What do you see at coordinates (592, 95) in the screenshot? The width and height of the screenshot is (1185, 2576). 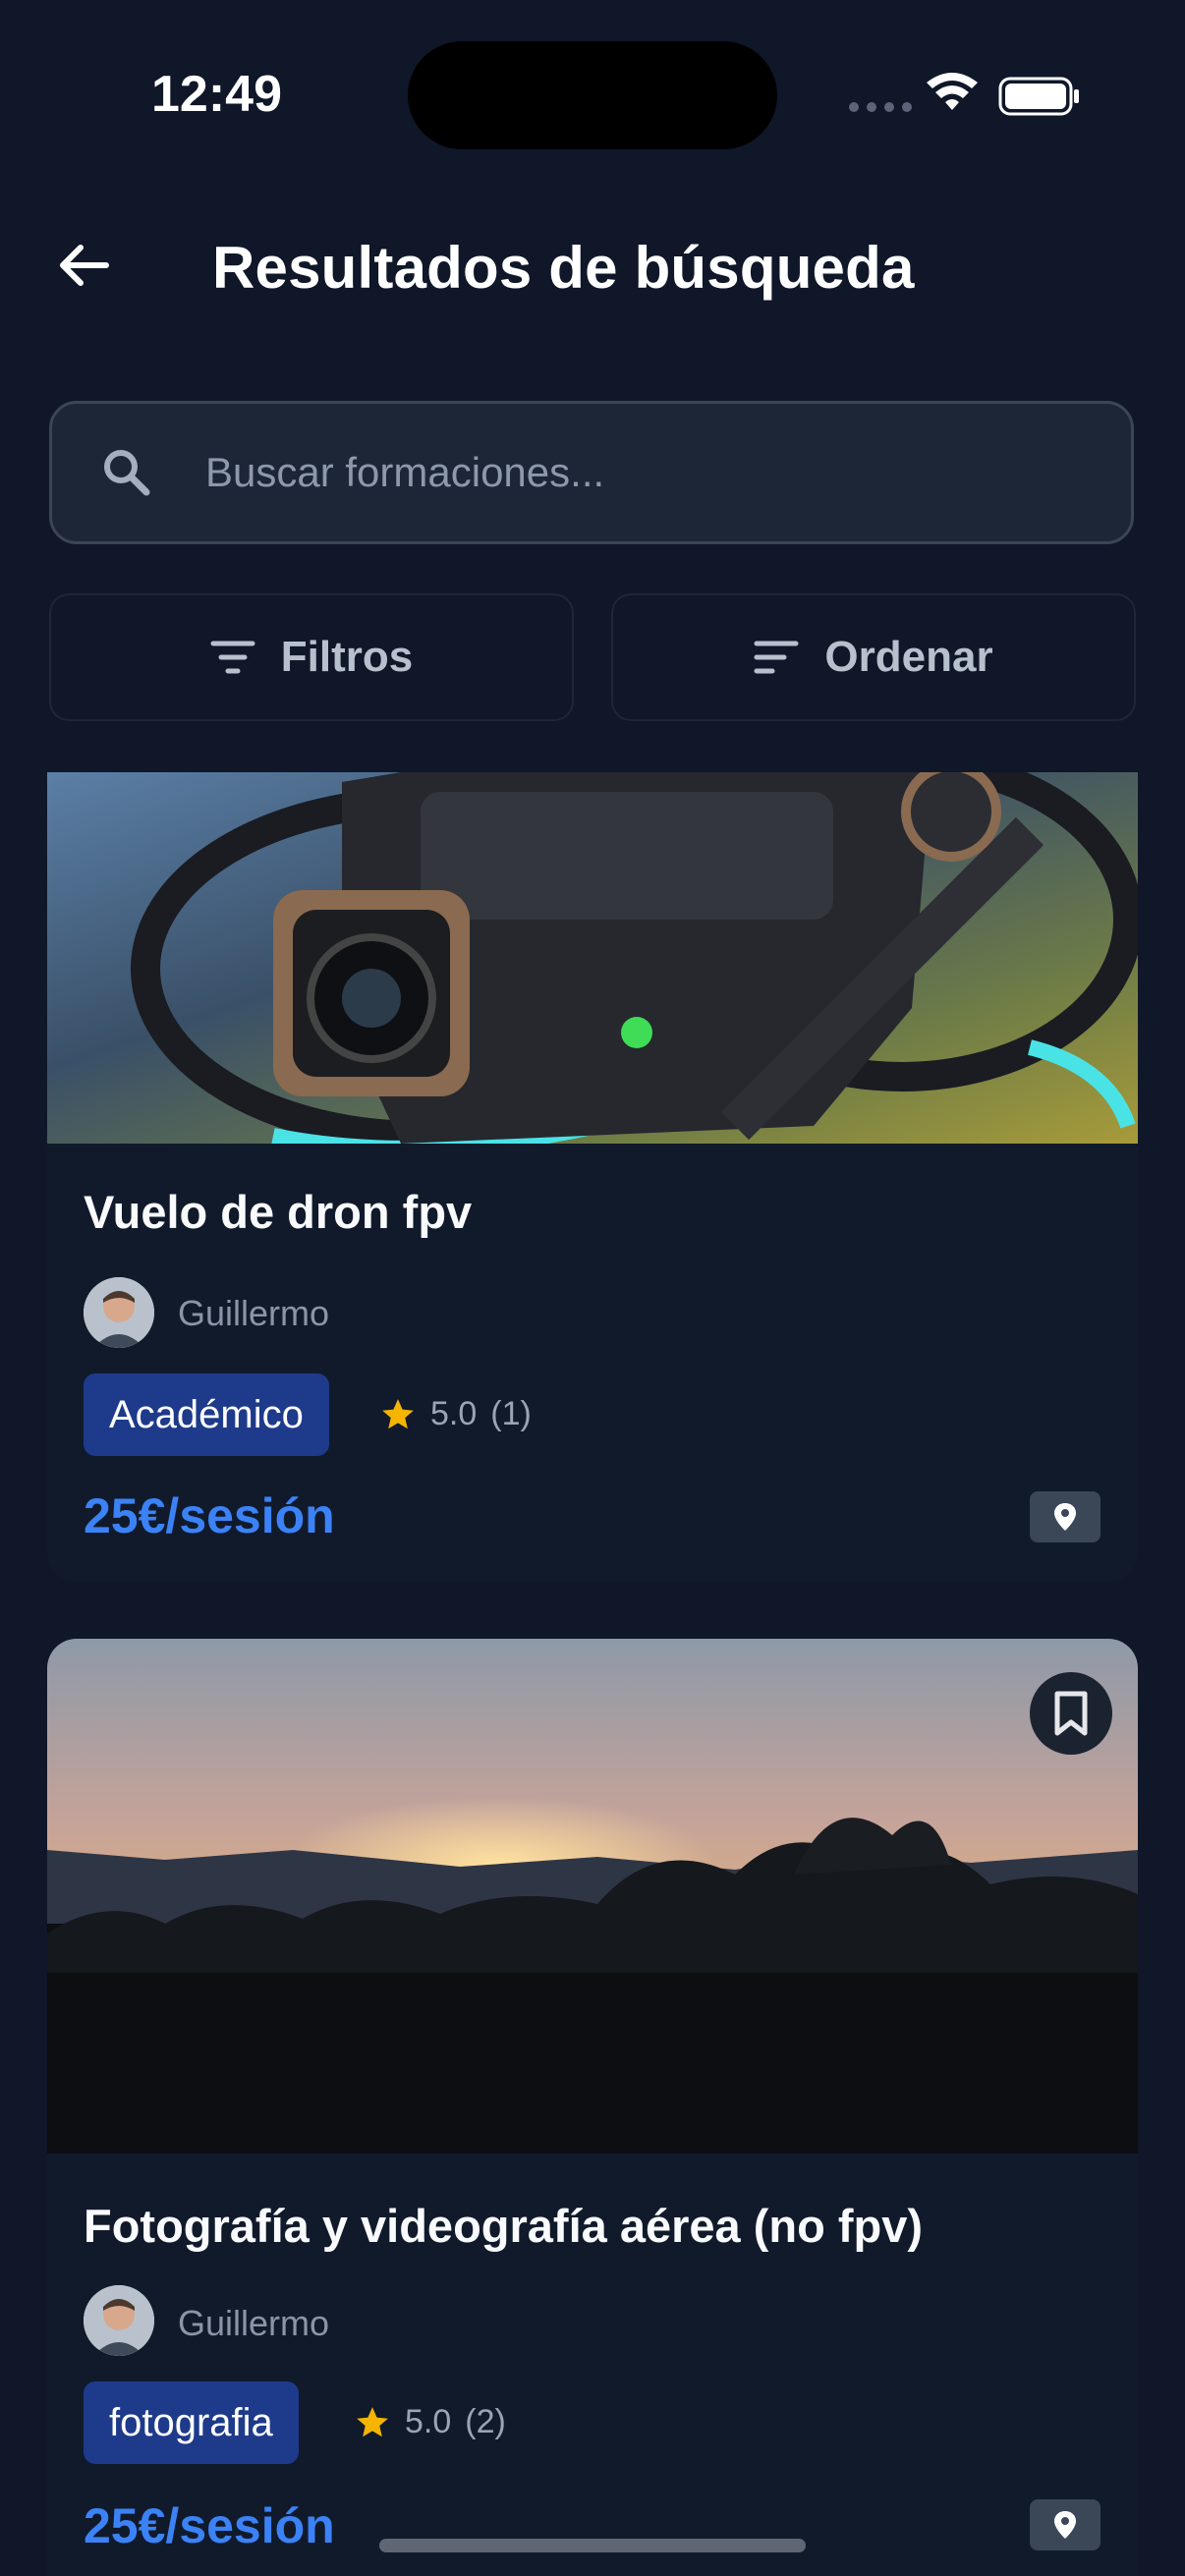 I see `dynamic-island` at bounding box center [592, 95].